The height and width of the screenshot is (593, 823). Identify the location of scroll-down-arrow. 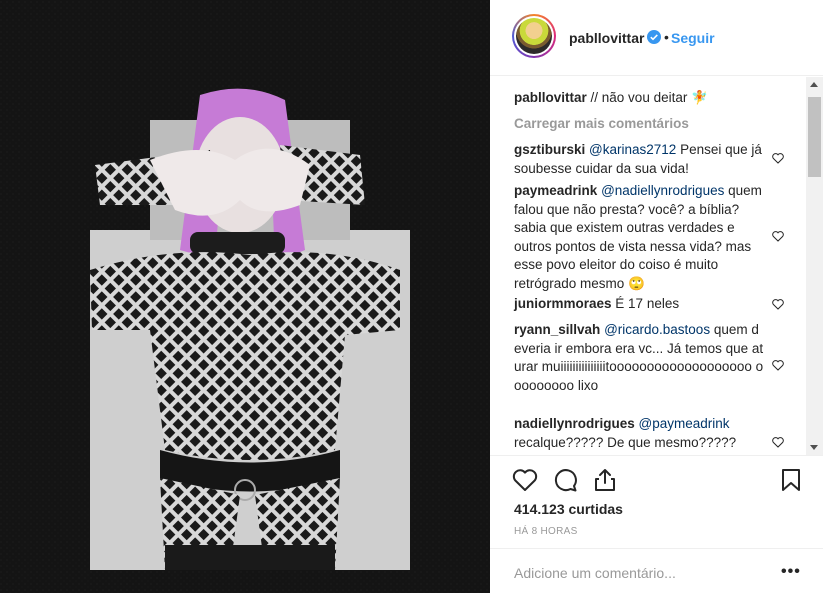
(814, 447).